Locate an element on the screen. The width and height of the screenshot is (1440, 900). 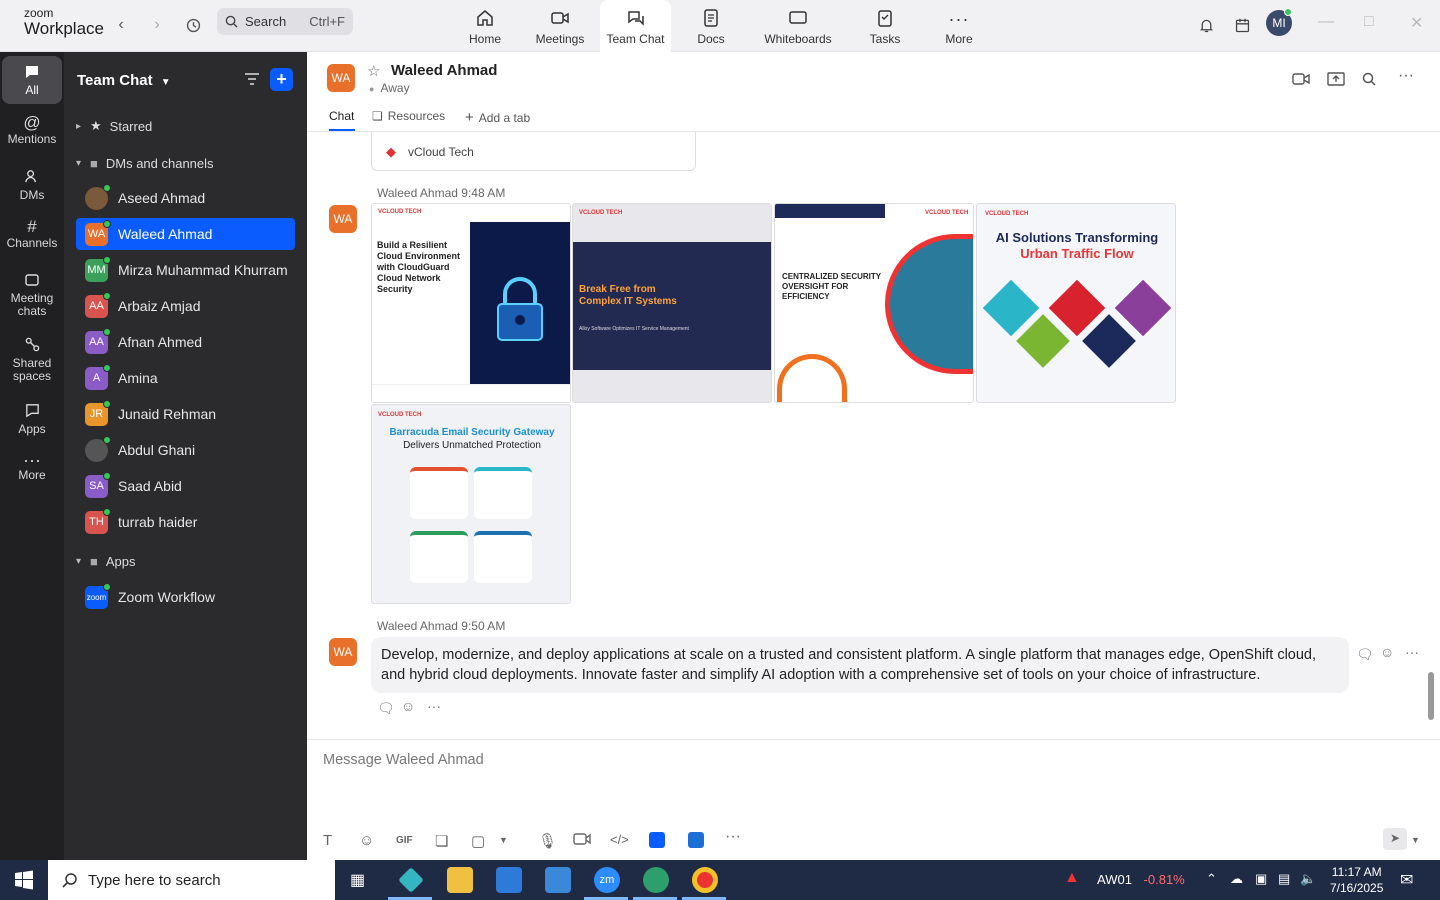
taskbar-search: Type here to search is located at coordinates (191, 880).